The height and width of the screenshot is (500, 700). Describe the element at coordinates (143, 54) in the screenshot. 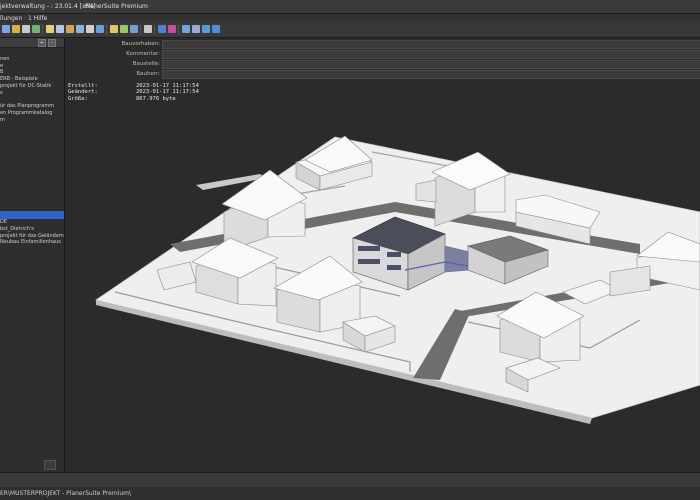

I see `kommentar-label: Kommentar:` at that location.